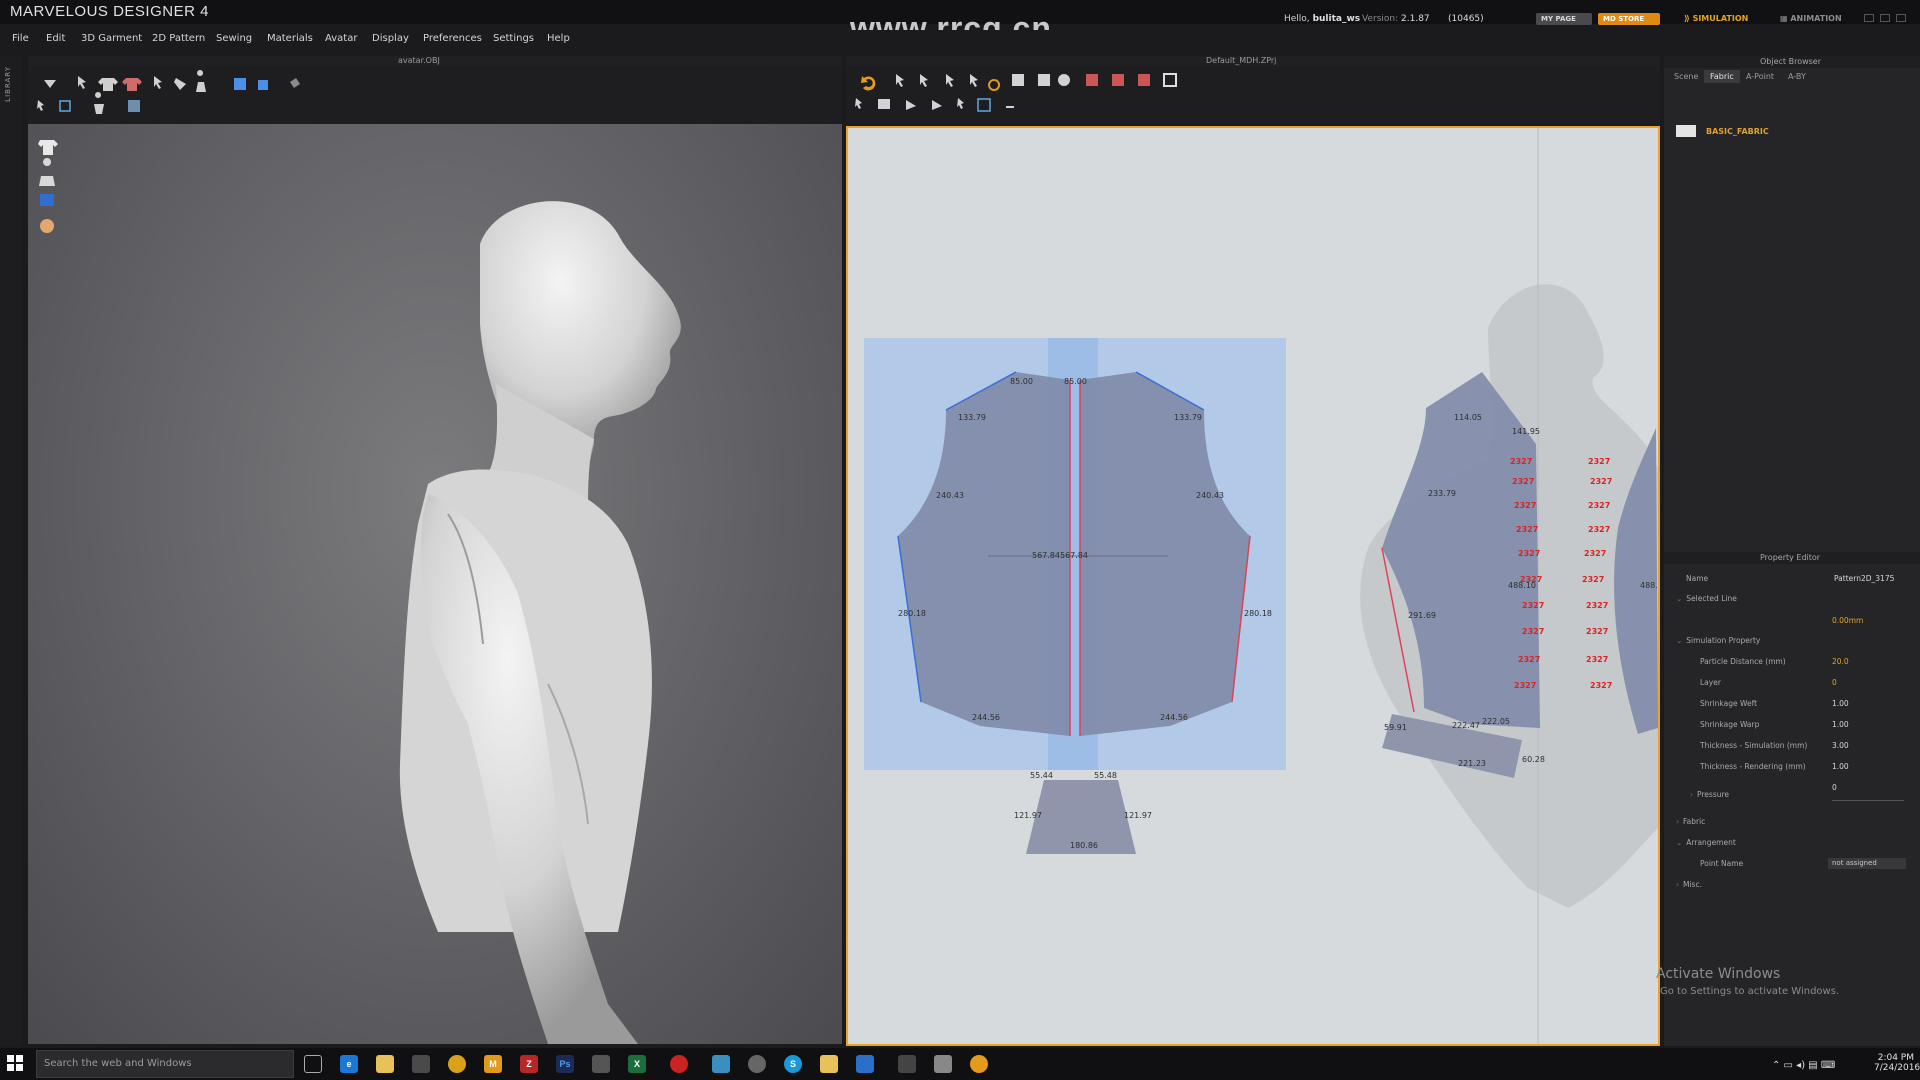 This screenshot has width=1920, height=1080. What do you see at coordinates (513, 38) in the screenshot?
I see `menu-settings: Settings` at bounding box center [513, 38].